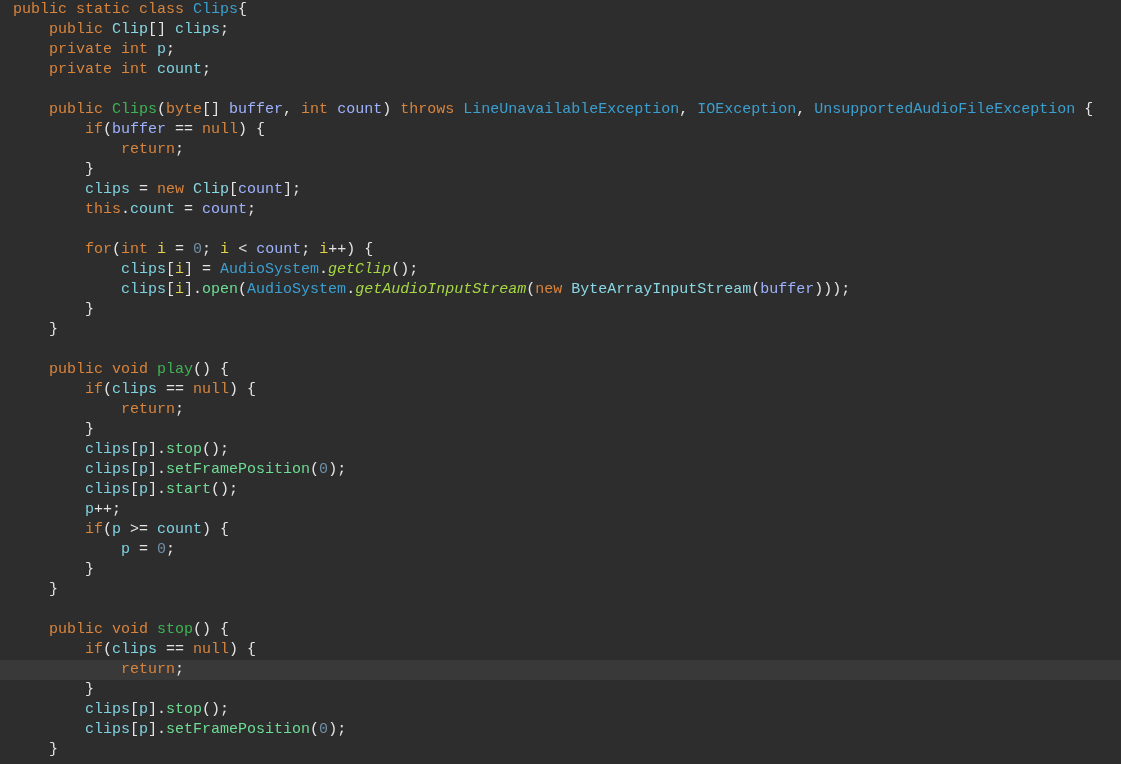 This screenshot has width=1121, height=764. What do you see at coordinates (211, 370) in the screenshot?
I see `code-symbols: () {` at bounding box center [211, 370].